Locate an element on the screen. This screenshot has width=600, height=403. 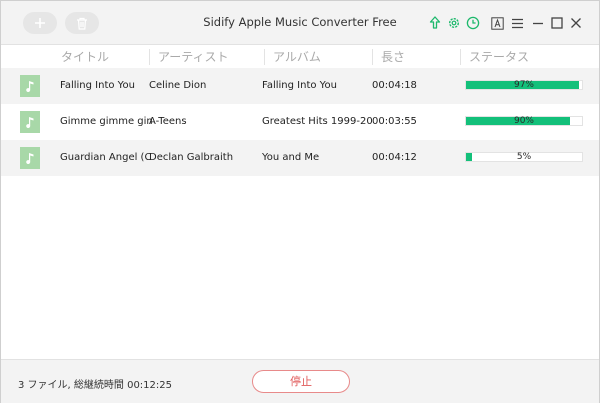
font-icon is located at coordinates (497, 23).